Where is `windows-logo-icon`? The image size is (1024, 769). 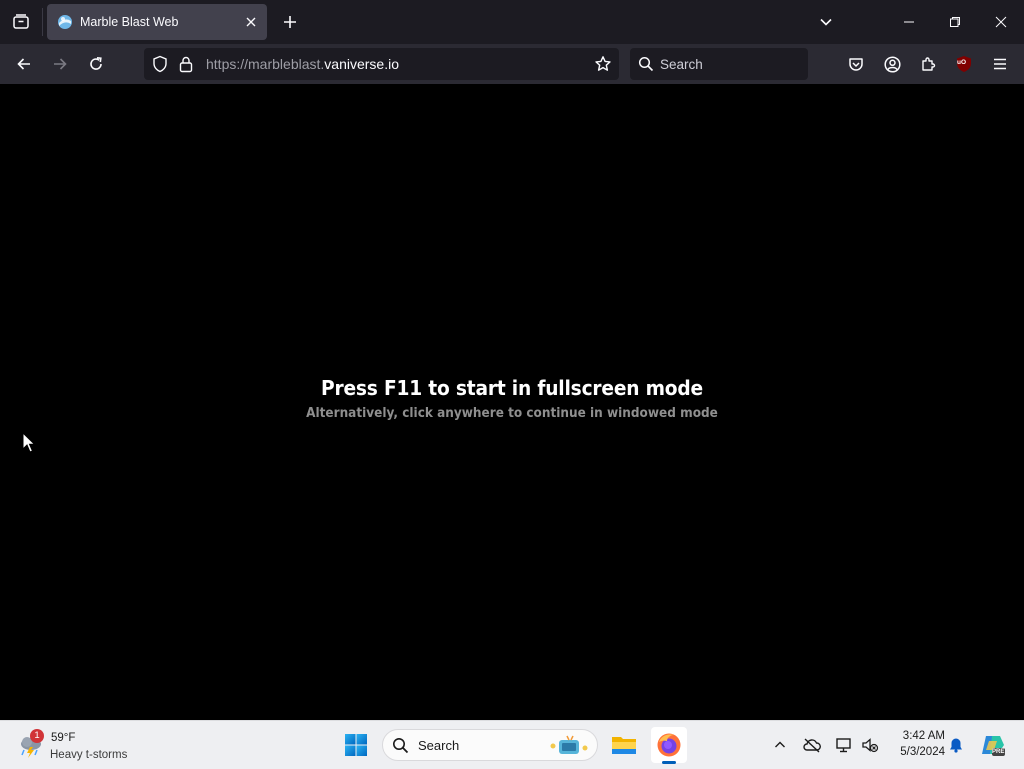 windows-logo-icon is located at coordinates (356, 745).